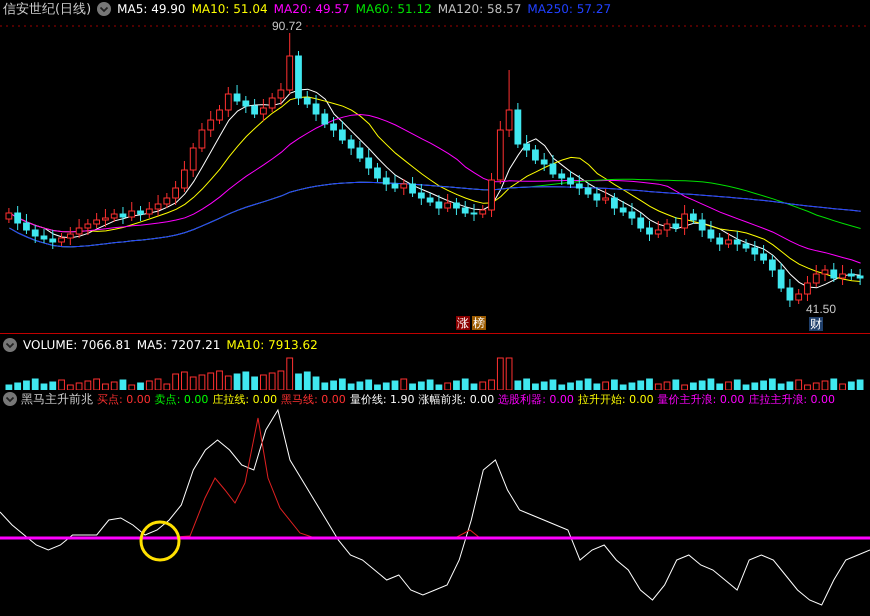  What do you see at coordinates (616, 399) in the screenshot?
I see `indicator-value: 拉升开始: 0.00` at bounding box center [616, 399].